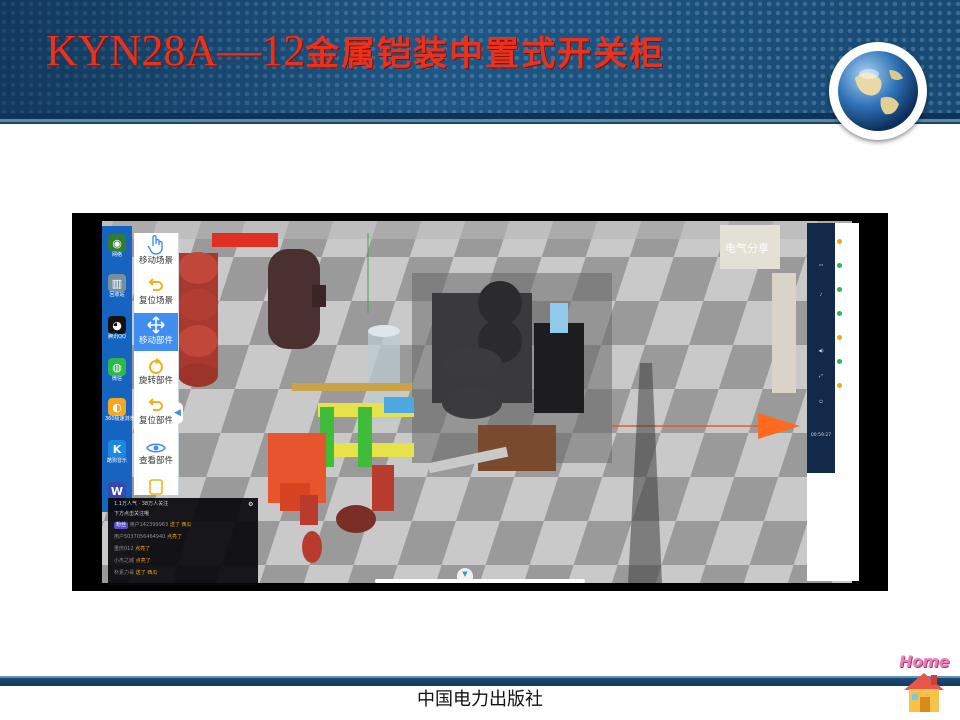  Describe the element at coordinates (117, 449) in the screenshot. I see `kugou-music-icon: K` at that location.